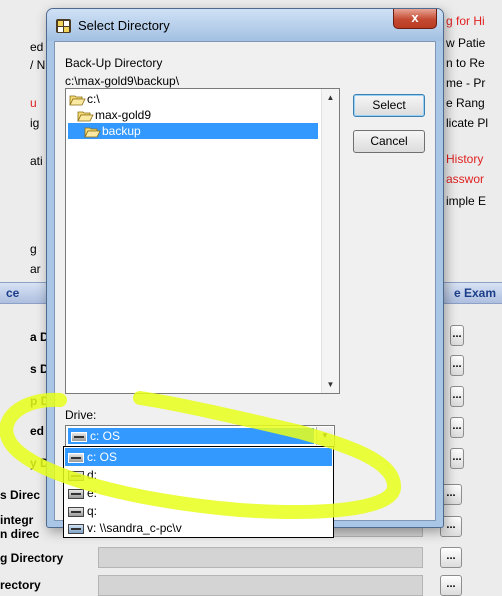  I want to click on tree-item-label: backup, so click(121, 131).